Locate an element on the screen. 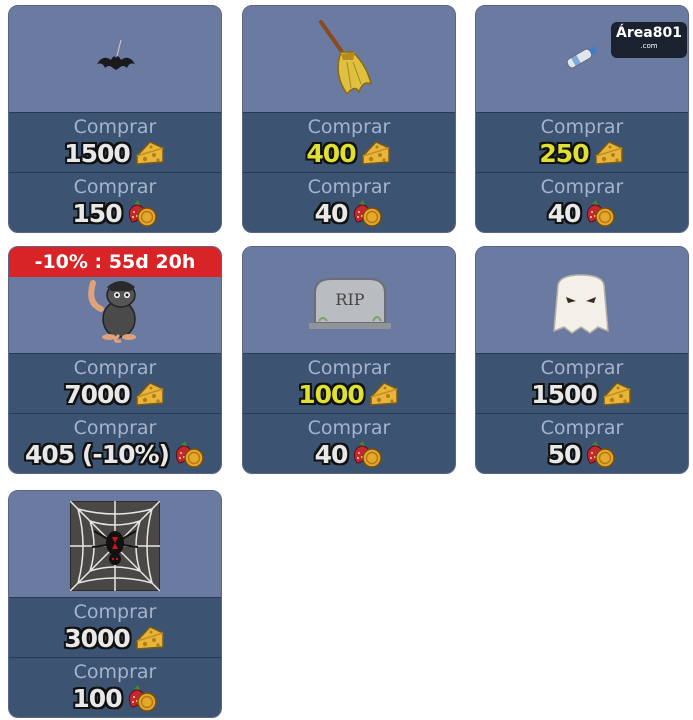  shop-item-card: RIP Comprar 1000 Comprar 40 is located at coordinates (349, 360).